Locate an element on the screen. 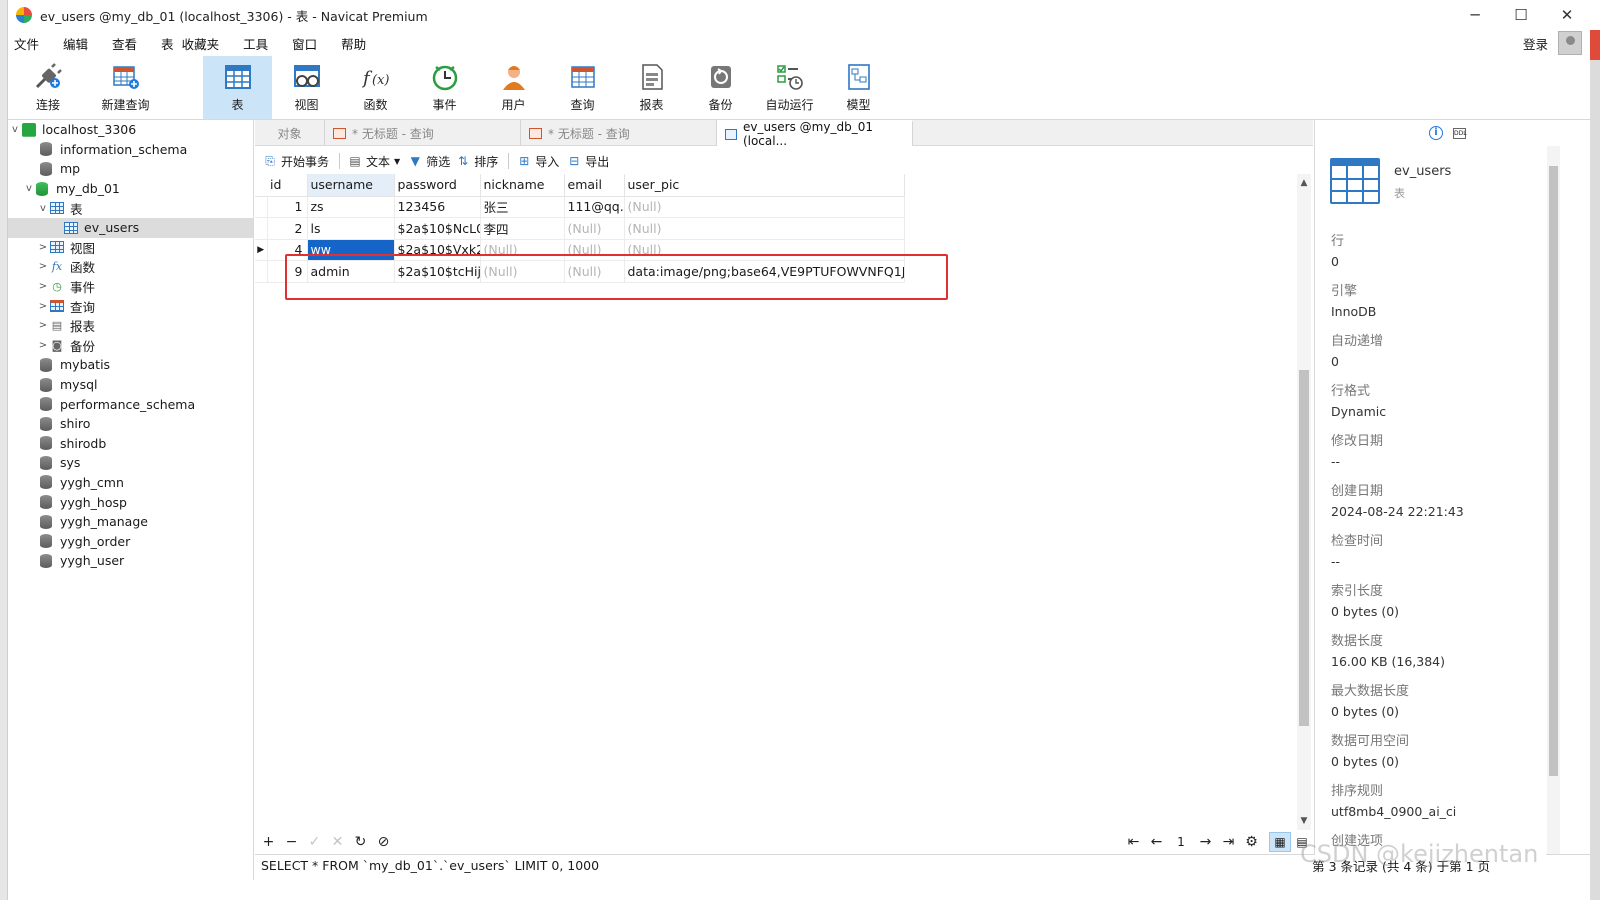 The height and width of the screenshot is (900, 1600). ddl-icon: DDL is located at coordinates (1460, 133).